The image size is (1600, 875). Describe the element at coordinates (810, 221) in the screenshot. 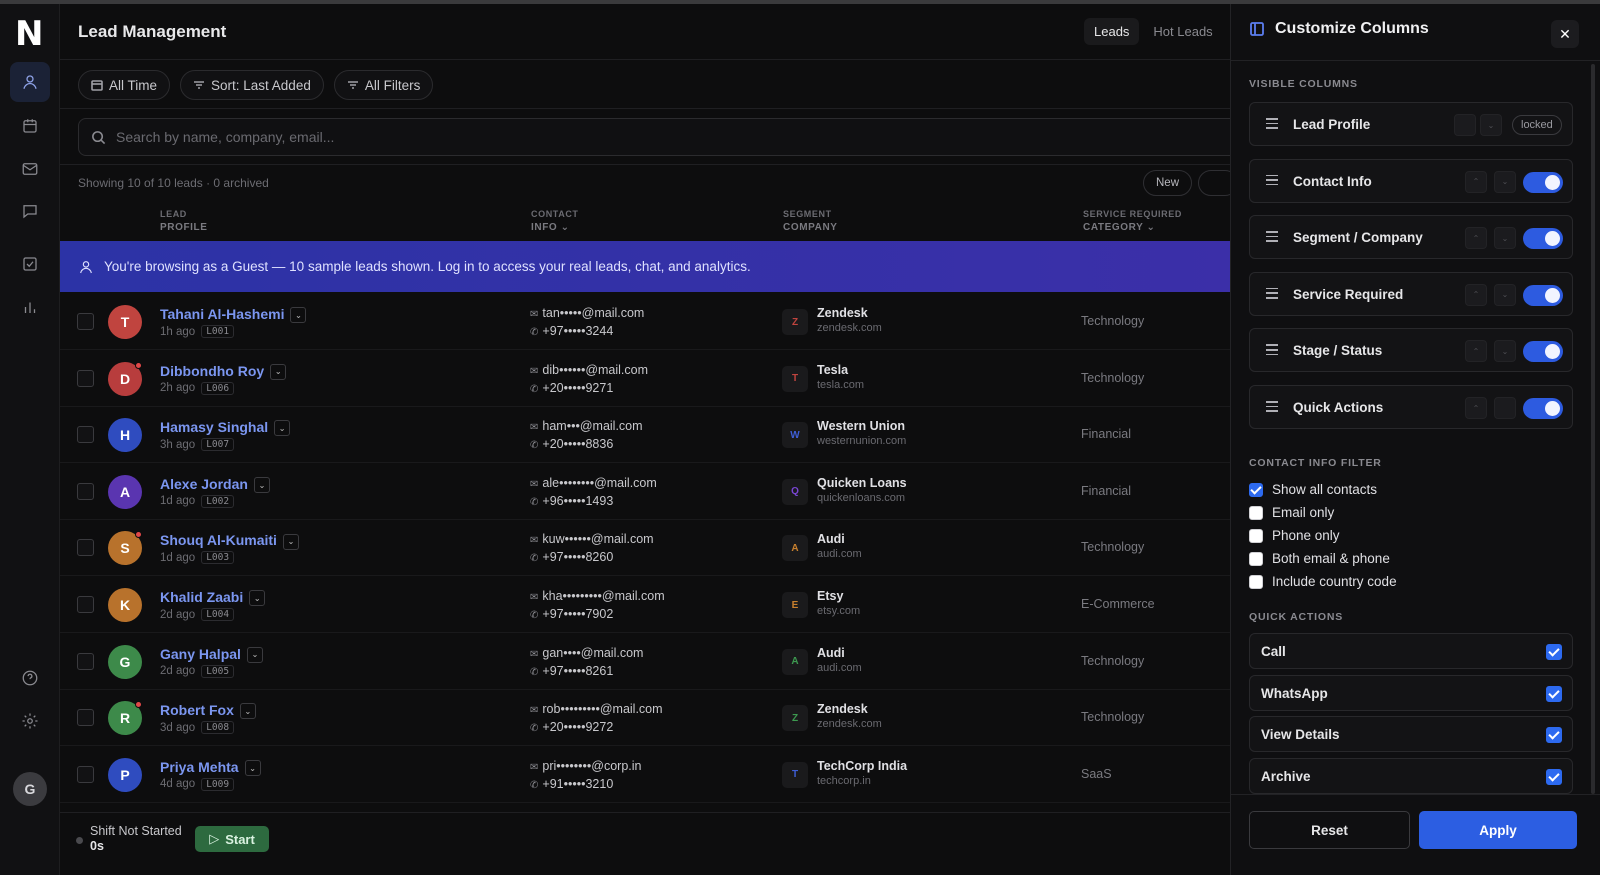

I see `column-header-segment: SEGMENT COMPANY` at that location.